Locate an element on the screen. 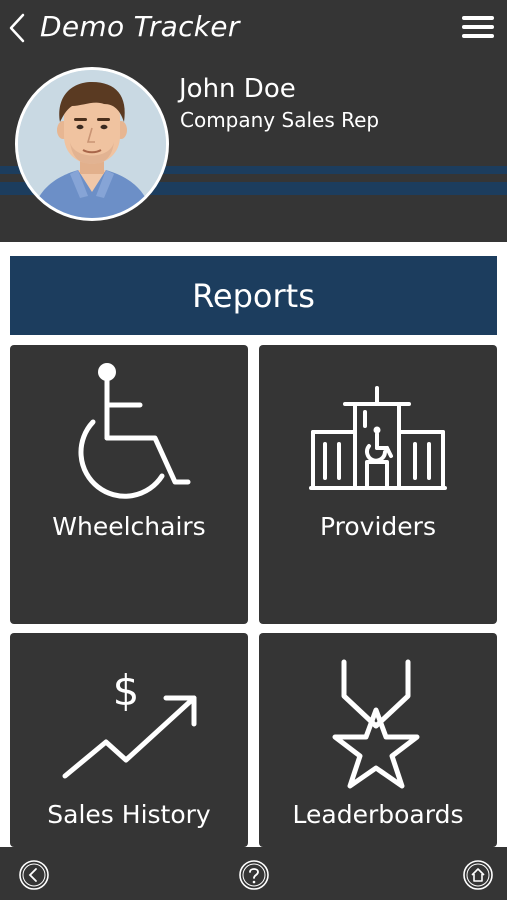  providers-tile: Providers is located at coordinates (378, 484).